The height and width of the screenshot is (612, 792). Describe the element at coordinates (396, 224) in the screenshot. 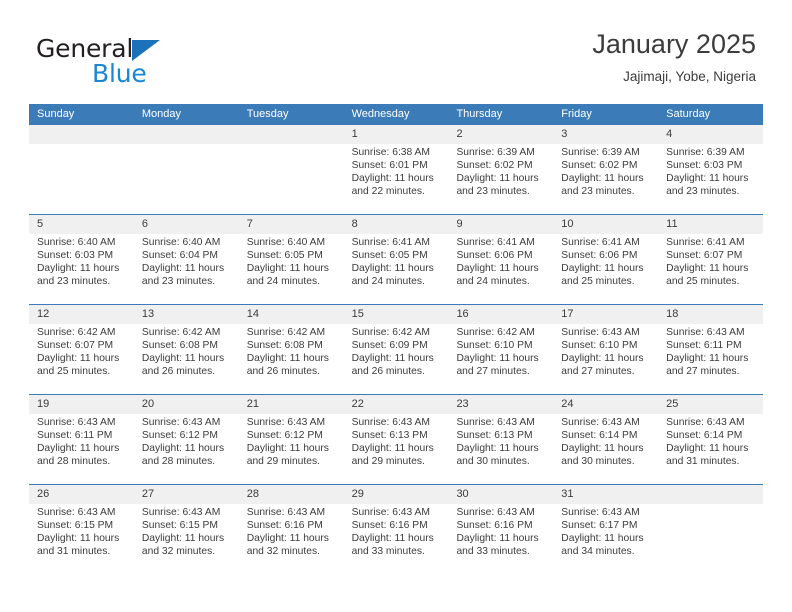

I see `day-number: 8` at that location.